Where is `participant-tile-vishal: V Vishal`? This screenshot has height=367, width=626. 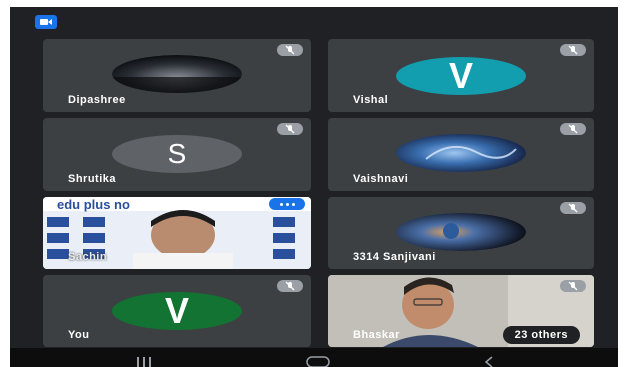
participant-tile-vishal: V Vishal is located at coordinates (461, 75).